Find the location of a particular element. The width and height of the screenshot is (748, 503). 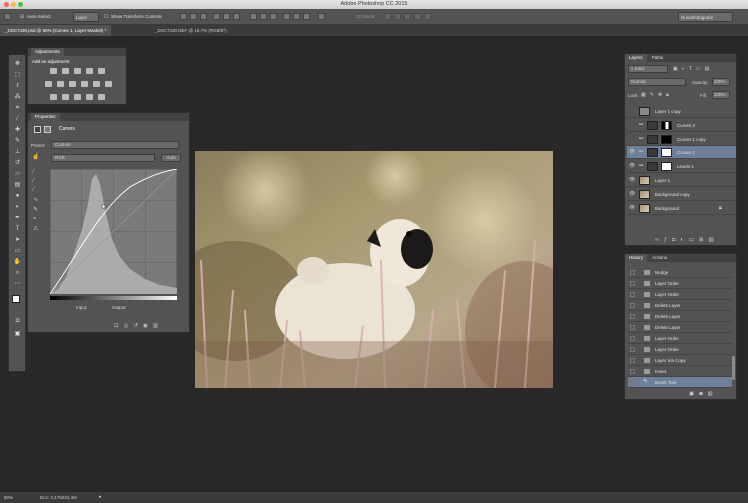

align-top-icon is located at coordinates (183, 16).